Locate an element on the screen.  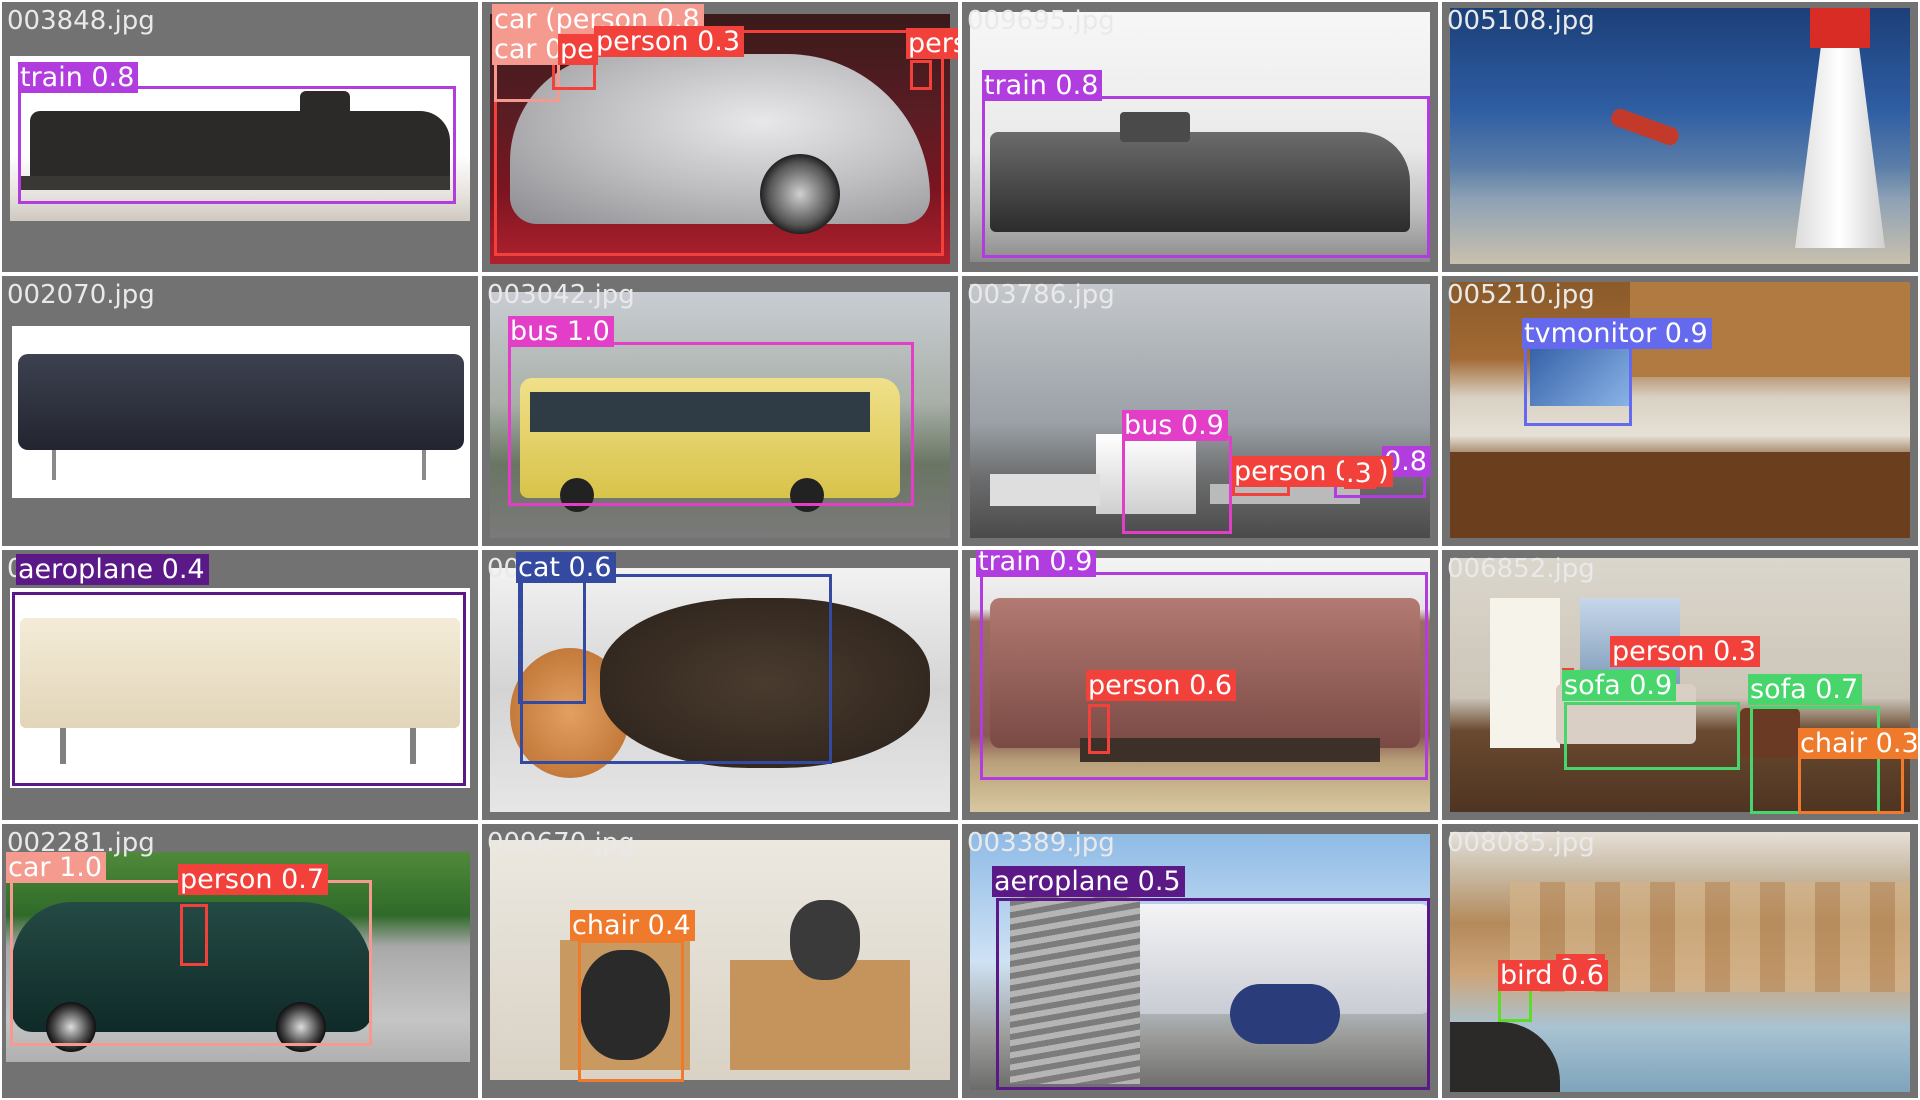
result-tile: bus 1.0 003042.jpg is located at coordinates (720, 411).